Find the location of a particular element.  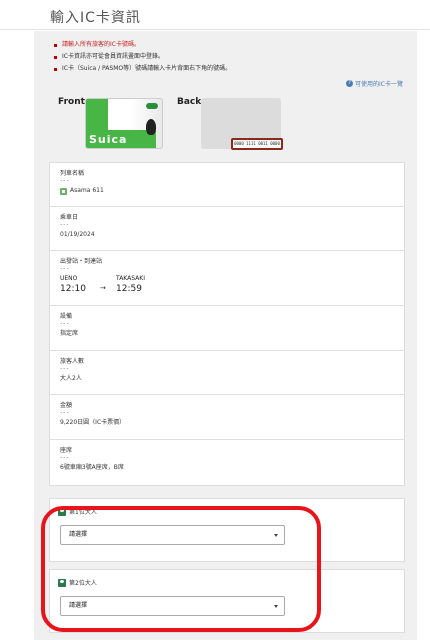

ic-card-list-link-label: 可使用的IC卡一覽 is located at coordinates (379, 84).